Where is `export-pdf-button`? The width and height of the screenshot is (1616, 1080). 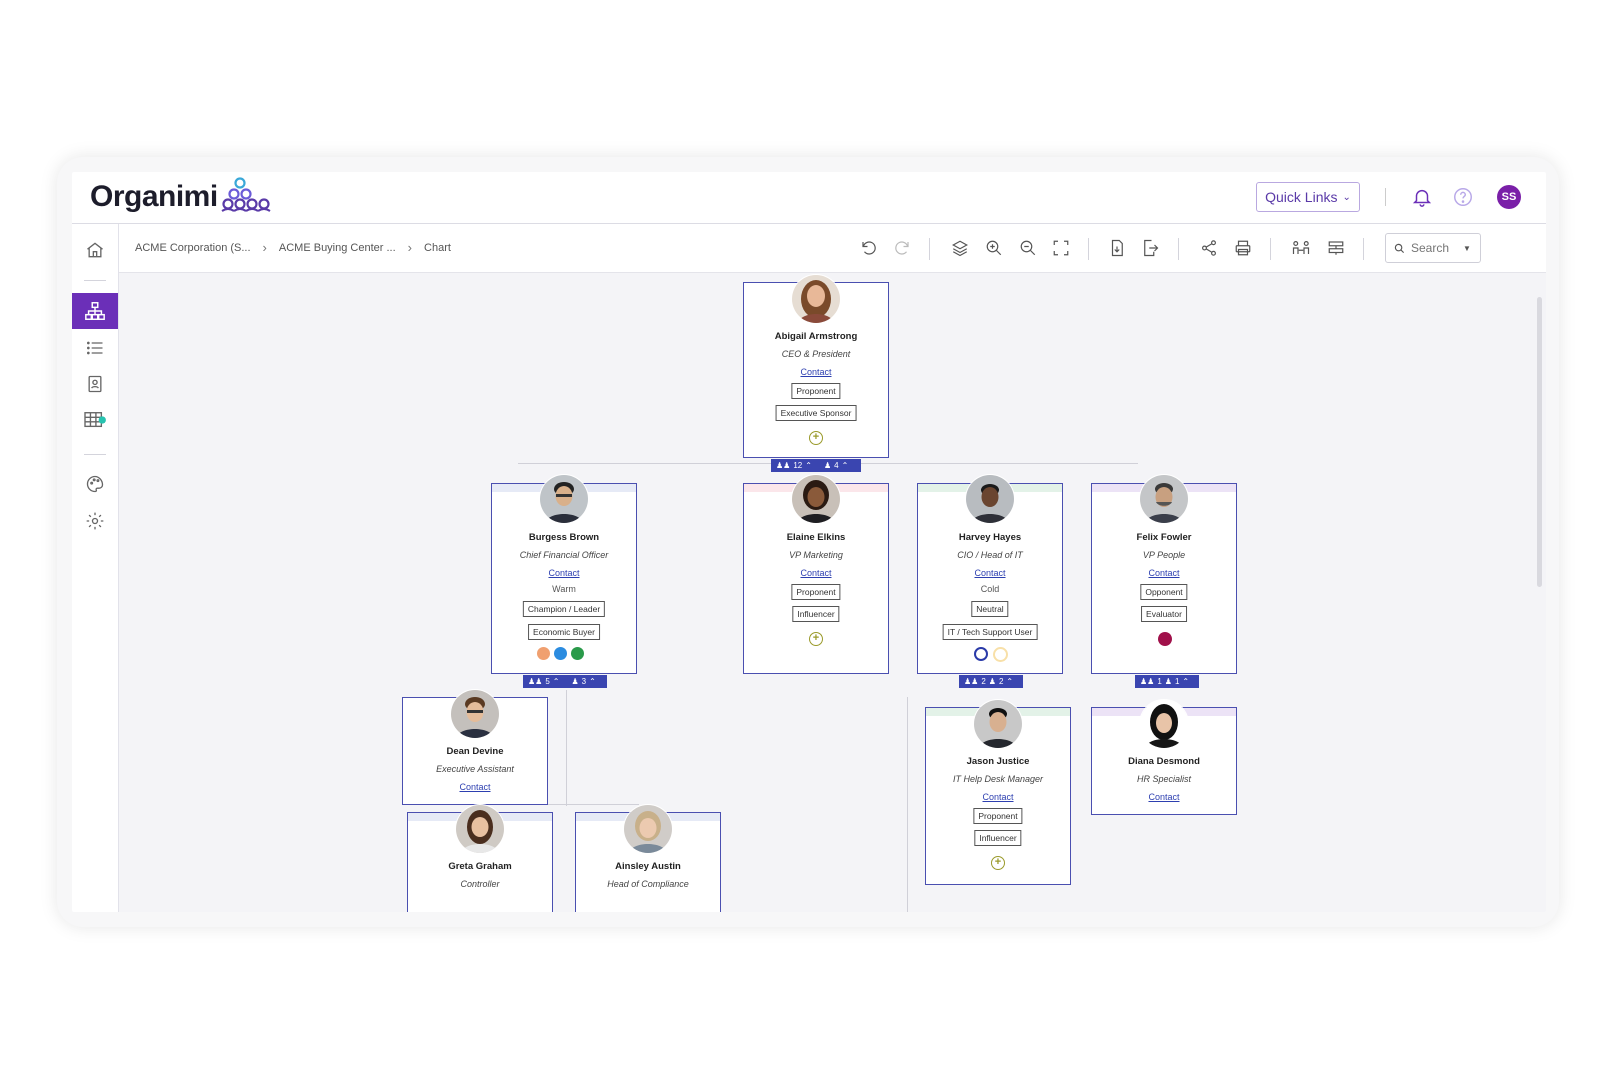 export-pdf-button is located at coordinates (1117, 248).